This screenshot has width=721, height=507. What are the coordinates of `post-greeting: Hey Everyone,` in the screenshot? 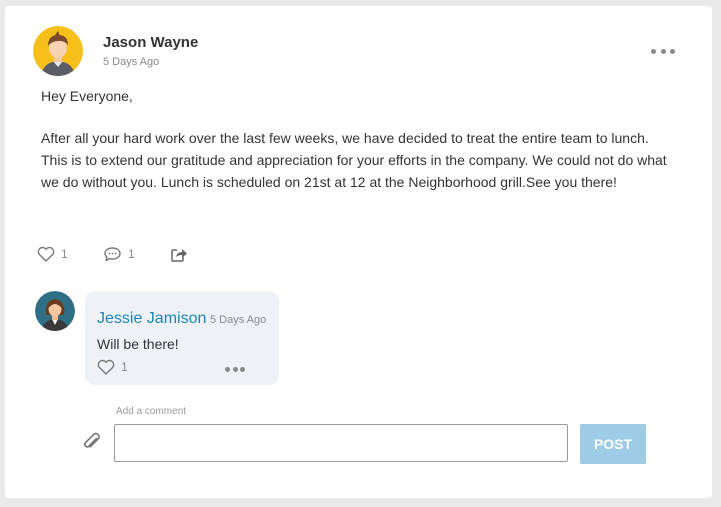 It's located at (87, 96).